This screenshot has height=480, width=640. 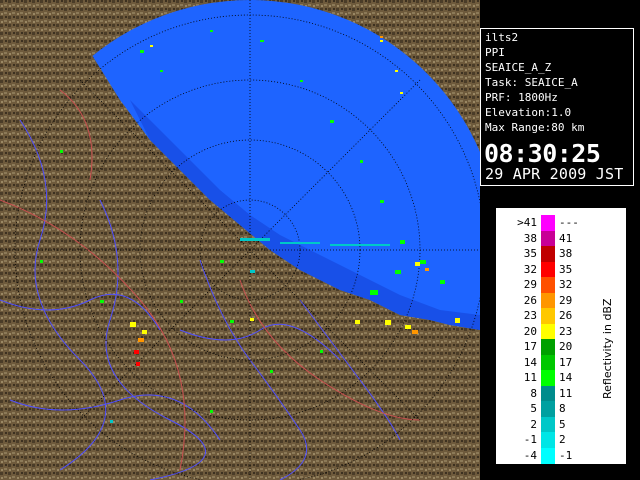 I want to click on legend-high-value: -1, so click(x=566, y=455).